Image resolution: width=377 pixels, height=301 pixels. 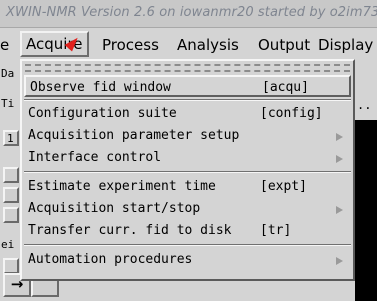 What do you see at coordinates (134, 135) in the screenshot?
I see `menu-item-label: Acquisition parameter setup` at bounding box center [134, 135].